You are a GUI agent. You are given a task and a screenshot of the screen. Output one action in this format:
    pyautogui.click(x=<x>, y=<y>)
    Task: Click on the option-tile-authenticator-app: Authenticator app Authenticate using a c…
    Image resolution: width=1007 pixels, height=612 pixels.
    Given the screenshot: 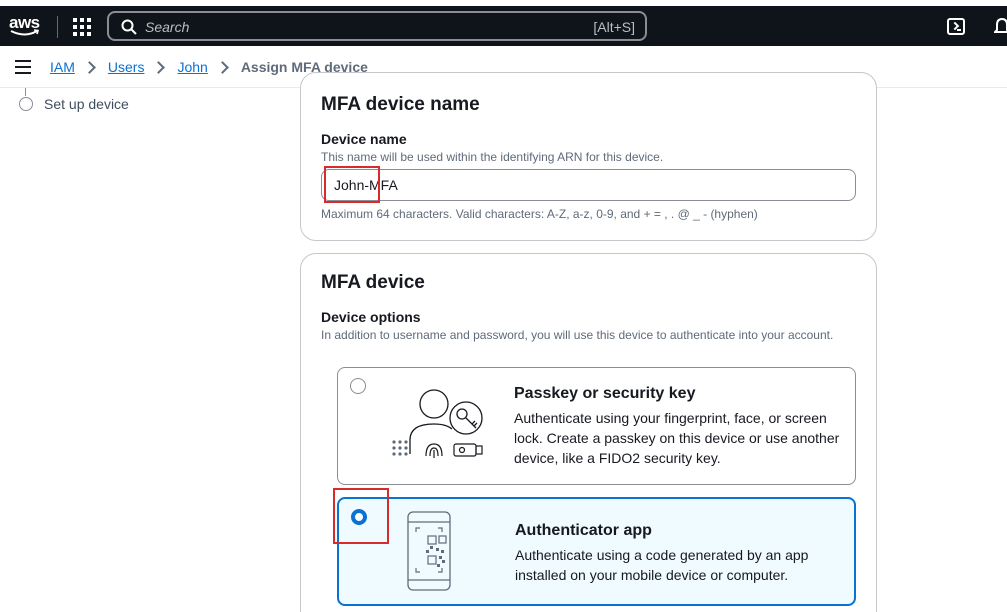 What is the action you would take?
    pyautogui.click(x=596, y=551)
    